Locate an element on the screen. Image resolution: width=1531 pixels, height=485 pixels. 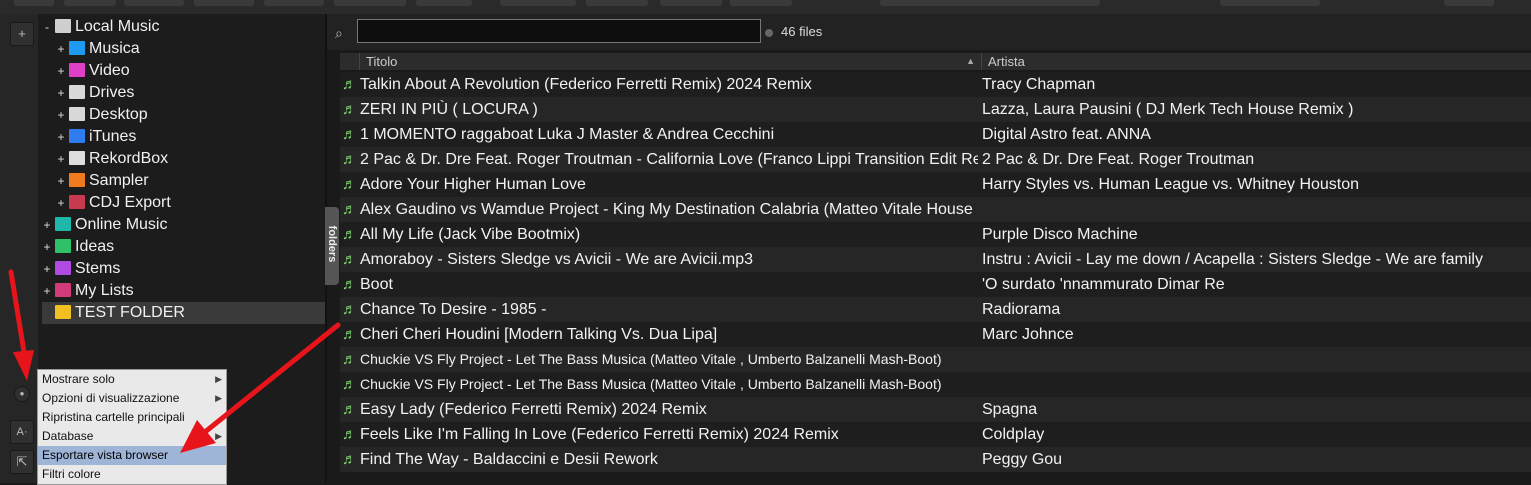
track-row: ♬ Boot 'O surdato 'nnammurato Dimar Re is located at coordinates (935, 284).